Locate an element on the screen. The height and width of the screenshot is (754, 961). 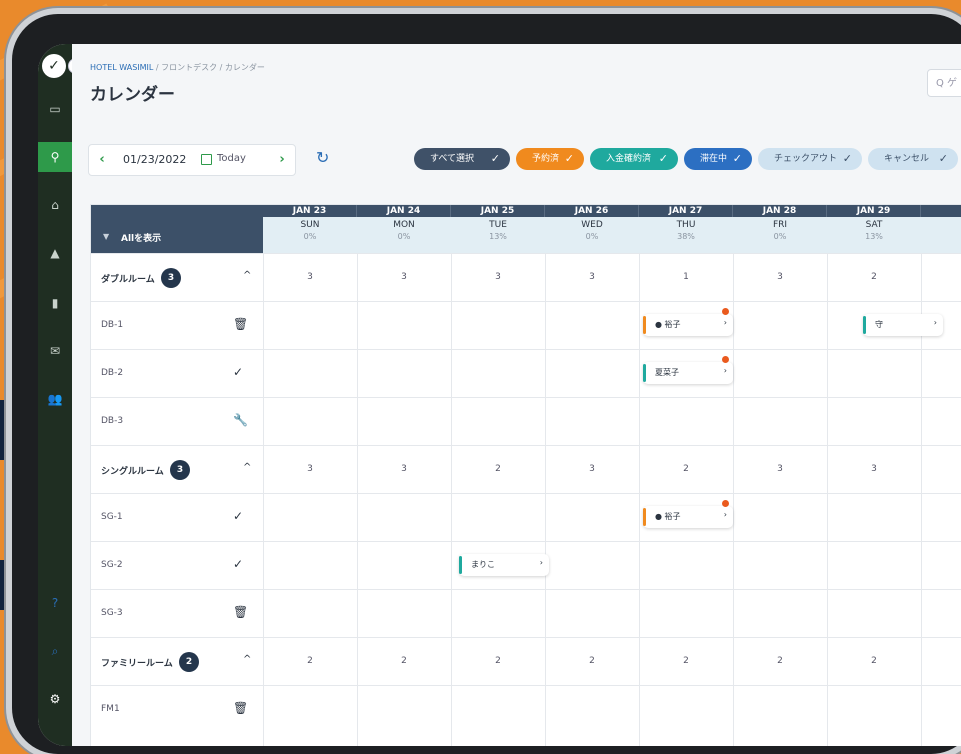
room-group-row: ファミリールーム 2 ^ 2 2 2 2 2 2 2 is located at coordinates (526, 661).